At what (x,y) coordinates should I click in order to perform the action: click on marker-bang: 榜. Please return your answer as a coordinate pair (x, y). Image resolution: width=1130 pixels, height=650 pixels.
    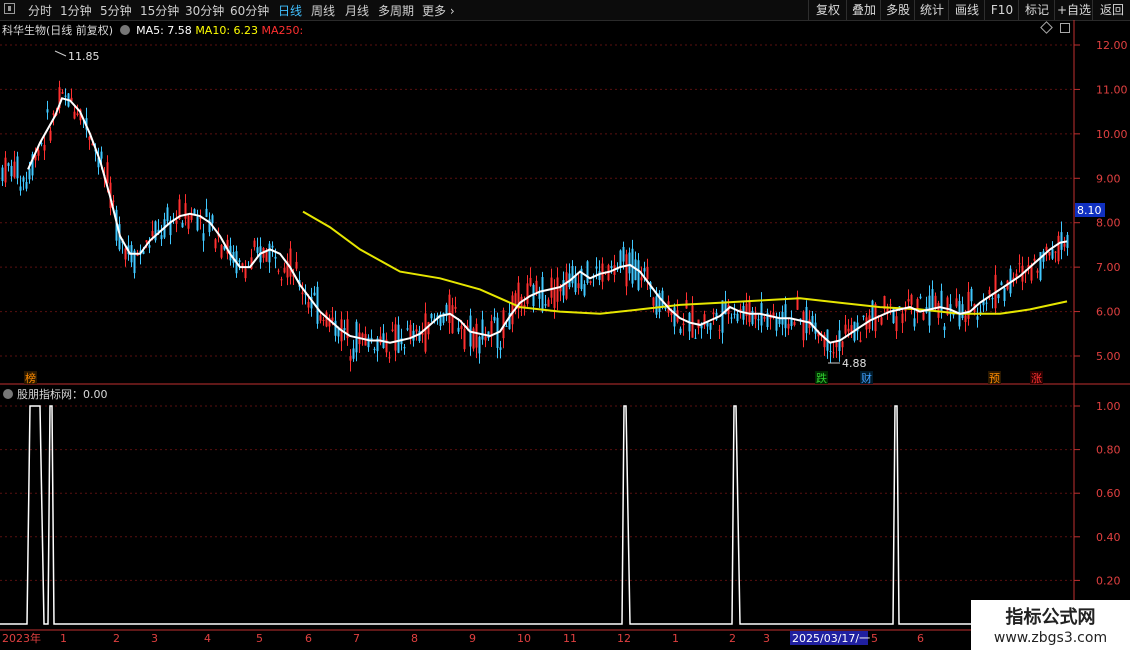
    Looking at the image, I should click on (30, 378).